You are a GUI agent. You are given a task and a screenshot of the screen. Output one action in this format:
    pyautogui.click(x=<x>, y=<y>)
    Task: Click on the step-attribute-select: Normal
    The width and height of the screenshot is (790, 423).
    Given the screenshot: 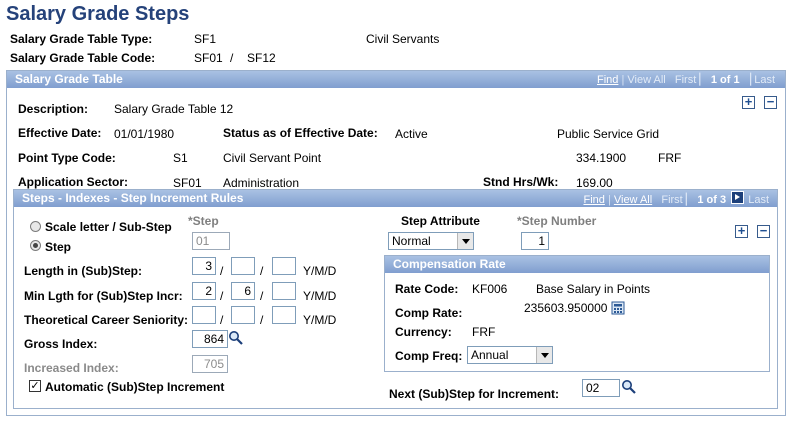 What is the action you would take?
    pyautogui.click(x=431, y=241)
    